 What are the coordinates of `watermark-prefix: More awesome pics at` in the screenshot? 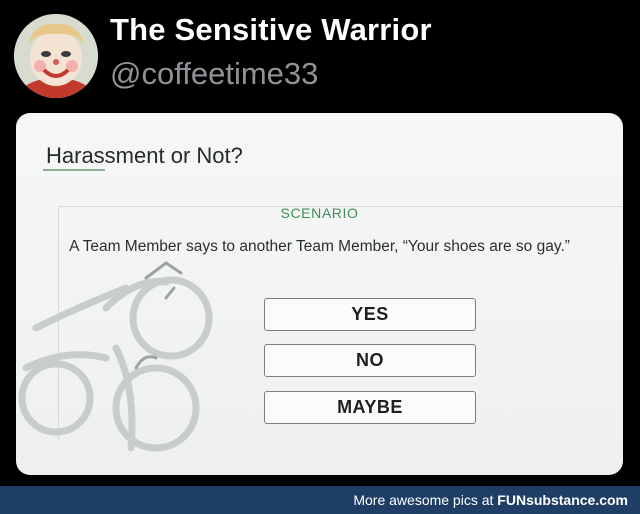 It's located at (425, 500).